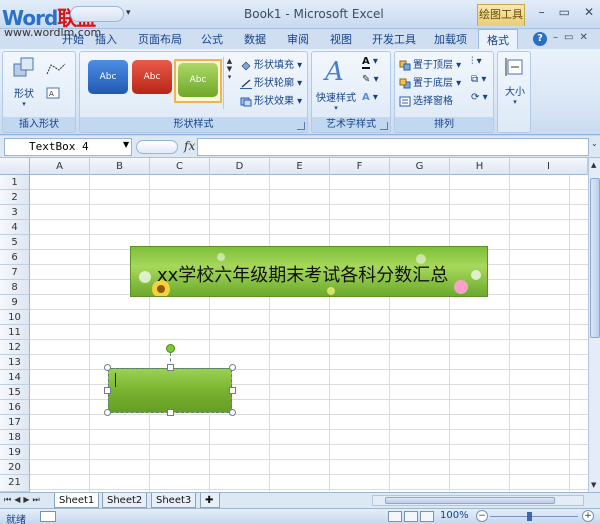 The height and width of the screenshot is (524, 600). Describe the element at coordinates (229, 83) in the screenshot. I see `gallery-scroll: ▲ ▼ ▾` at that location.